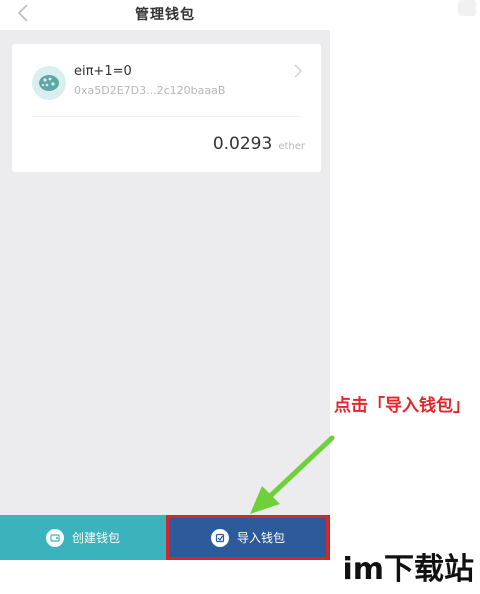 Image resolution: width=480 pixels, height=594 pixels. Describe the element at coordinates (242, 144) in the screenshot. I see `balance-value: 0.0293` at that location.